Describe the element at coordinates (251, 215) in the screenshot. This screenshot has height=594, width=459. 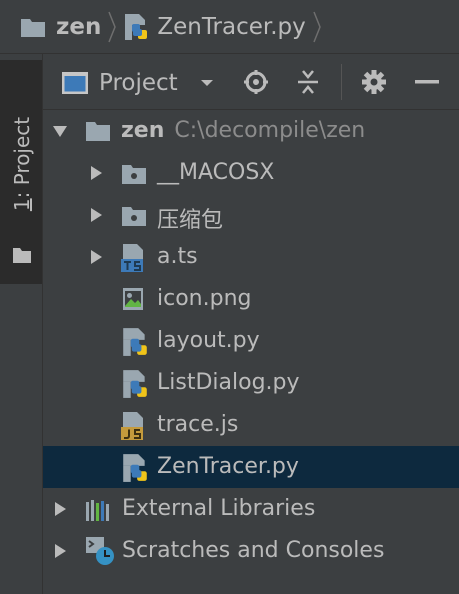
I see `tree-item-archive-folder: 压缩包` at that location.